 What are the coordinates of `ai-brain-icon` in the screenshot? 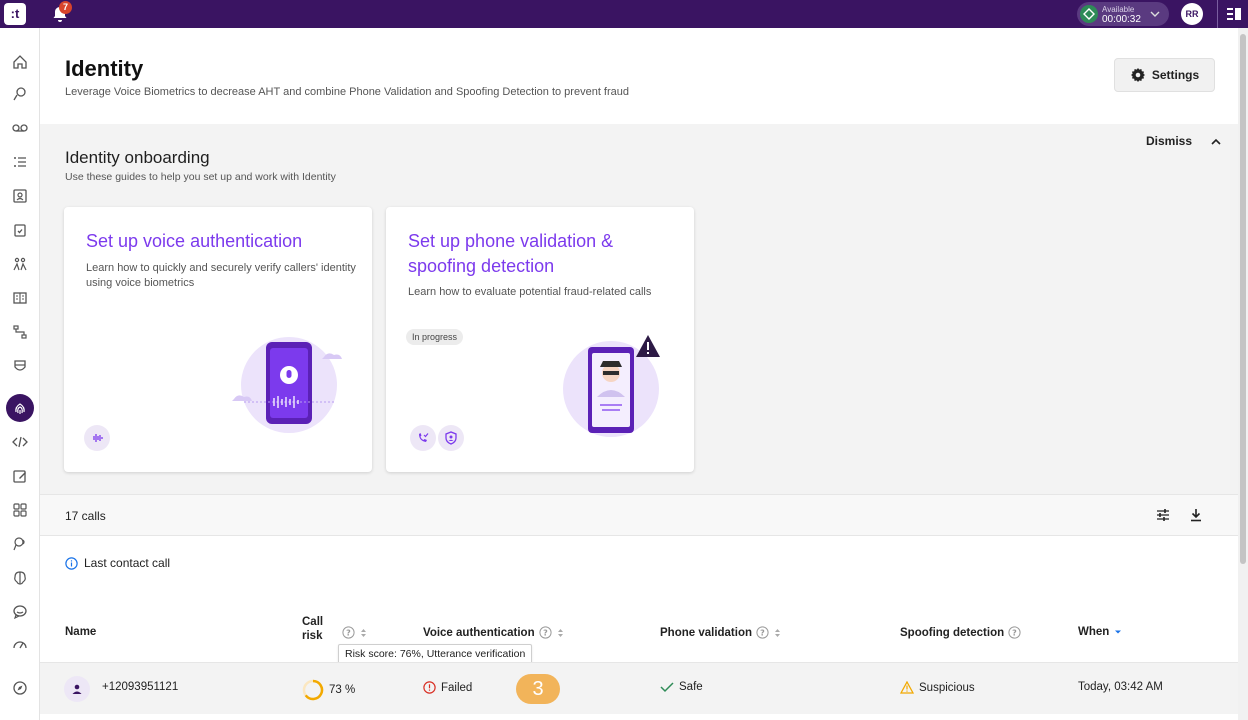 It's located at (20, 578).